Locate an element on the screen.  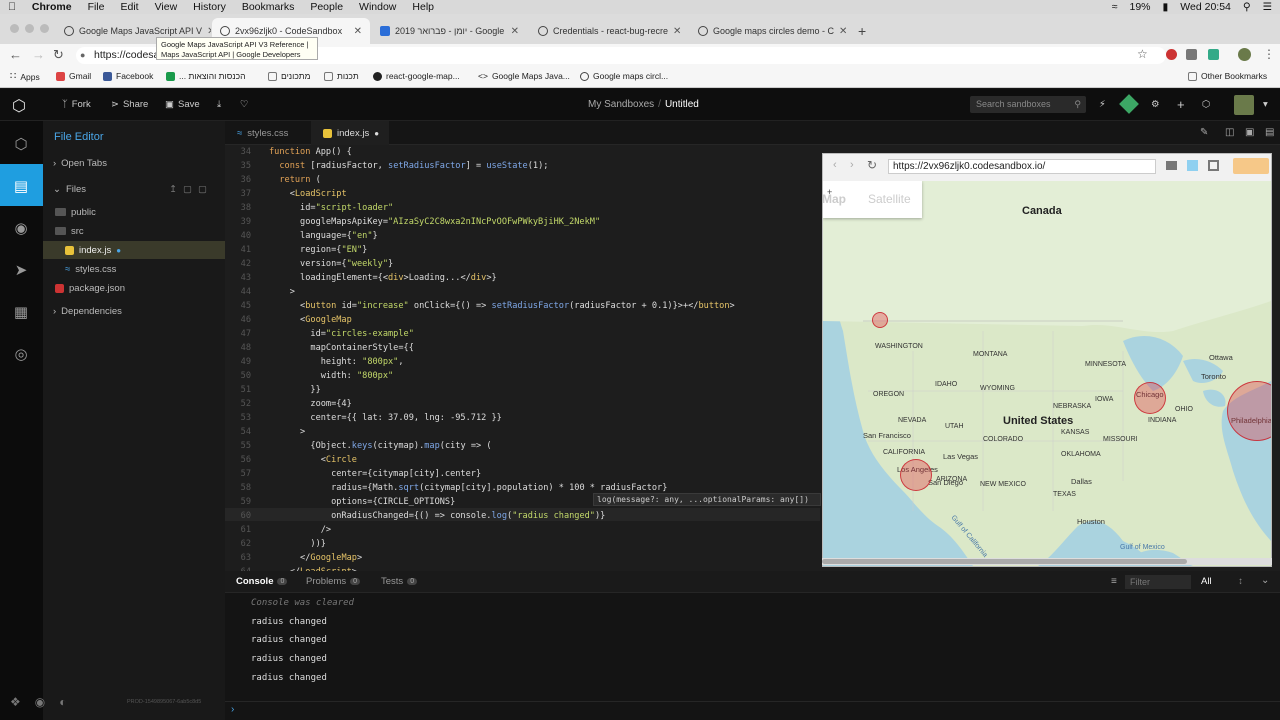
code-line: return ( is located at coordinates (294, 180).